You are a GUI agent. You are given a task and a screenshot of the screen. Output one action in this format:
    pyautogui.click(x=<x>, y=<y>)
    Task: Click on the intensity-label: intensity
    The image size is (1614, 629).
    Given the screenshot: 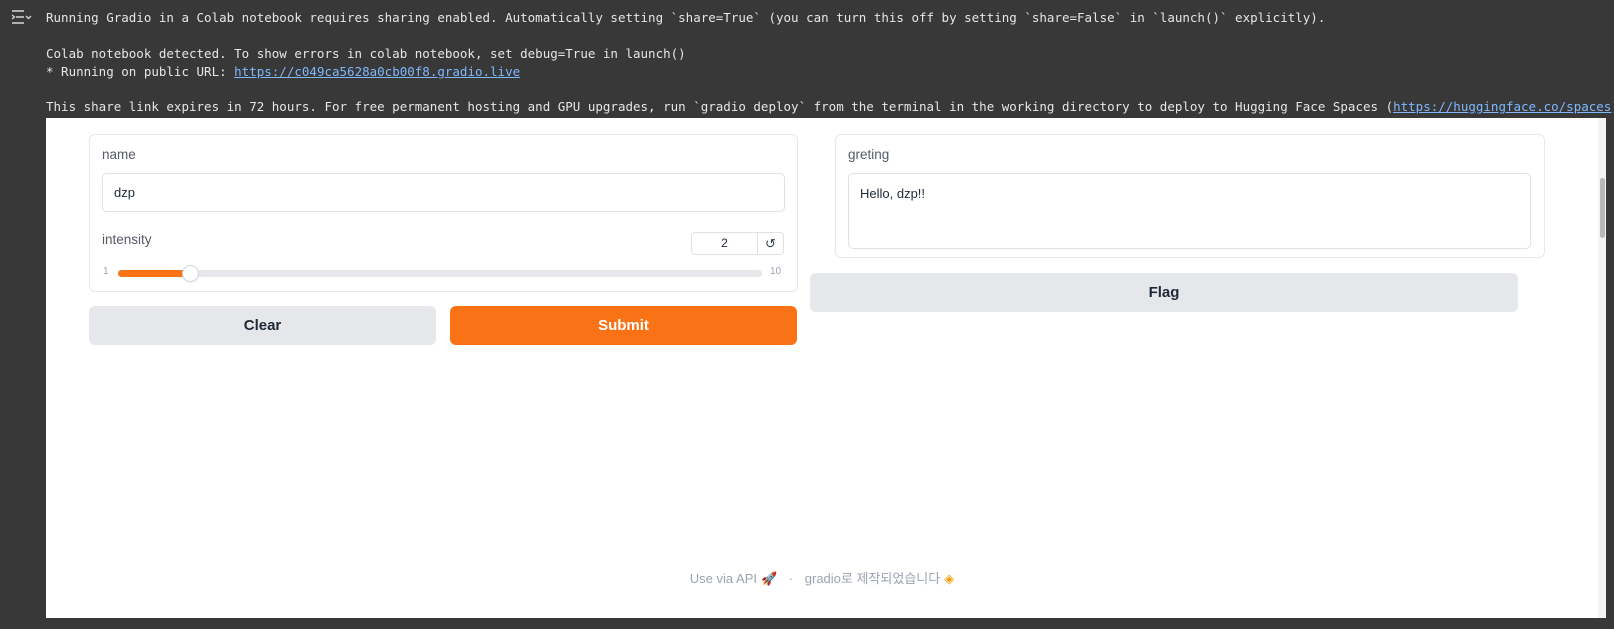 What is the action you would take?
    pyautogui.click(x=127, y=239)
    